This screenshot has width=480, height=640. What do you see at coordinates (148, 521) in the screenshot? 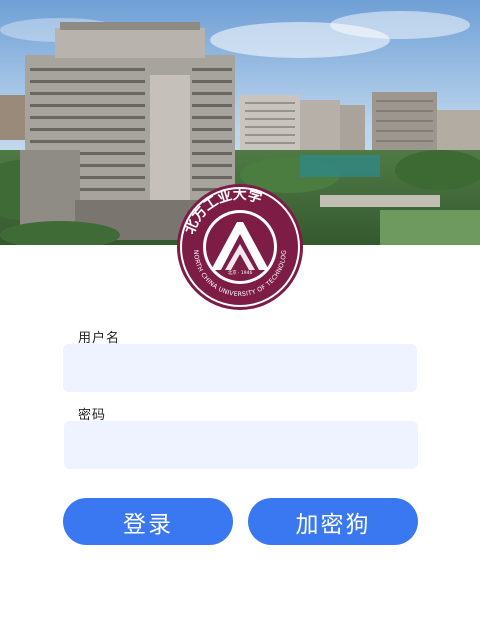
I see `login-button: 登录` at bounding box center [148, 521].